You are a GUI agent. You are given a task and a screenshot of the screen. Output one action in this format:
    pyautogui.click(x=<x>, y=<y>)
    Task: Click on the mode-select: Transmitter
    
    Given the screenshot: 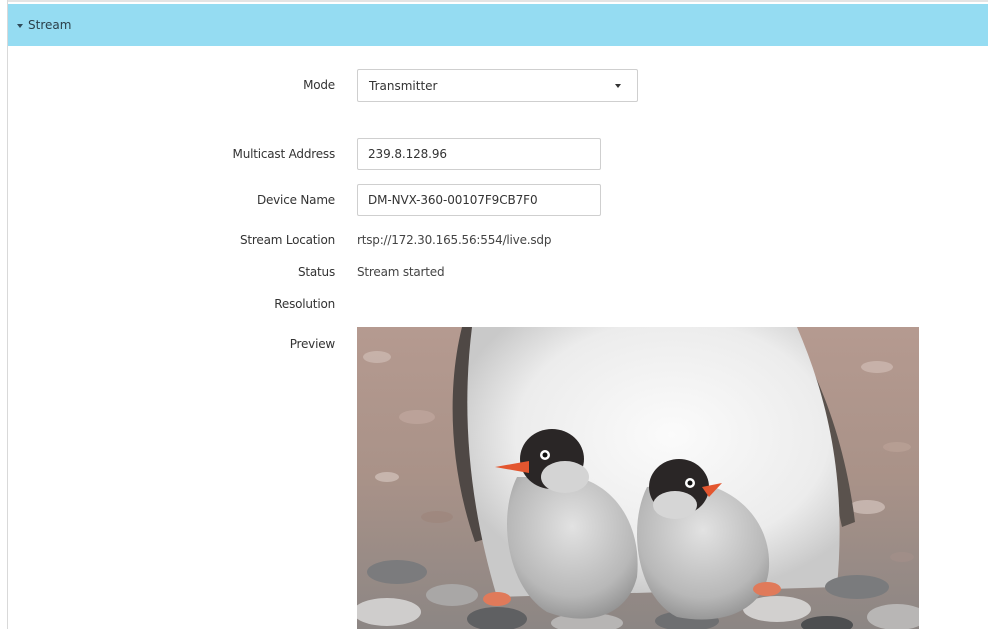 What is the action you would take?
    pyautogui.click(x=497, y=85)
    